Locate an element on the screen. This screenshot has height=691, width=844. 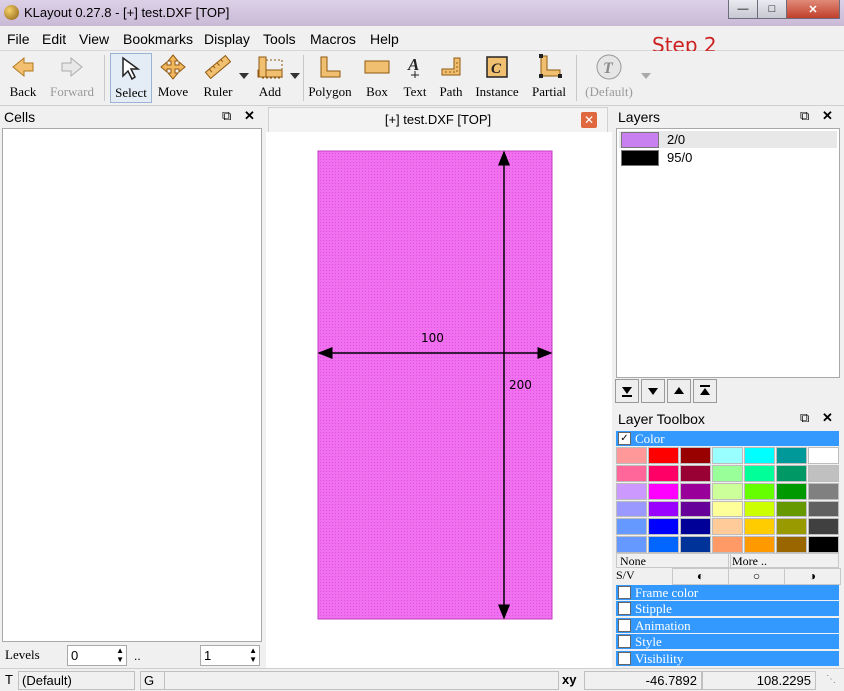
more-colors-button: More .. is located at coordinates (783, 560).